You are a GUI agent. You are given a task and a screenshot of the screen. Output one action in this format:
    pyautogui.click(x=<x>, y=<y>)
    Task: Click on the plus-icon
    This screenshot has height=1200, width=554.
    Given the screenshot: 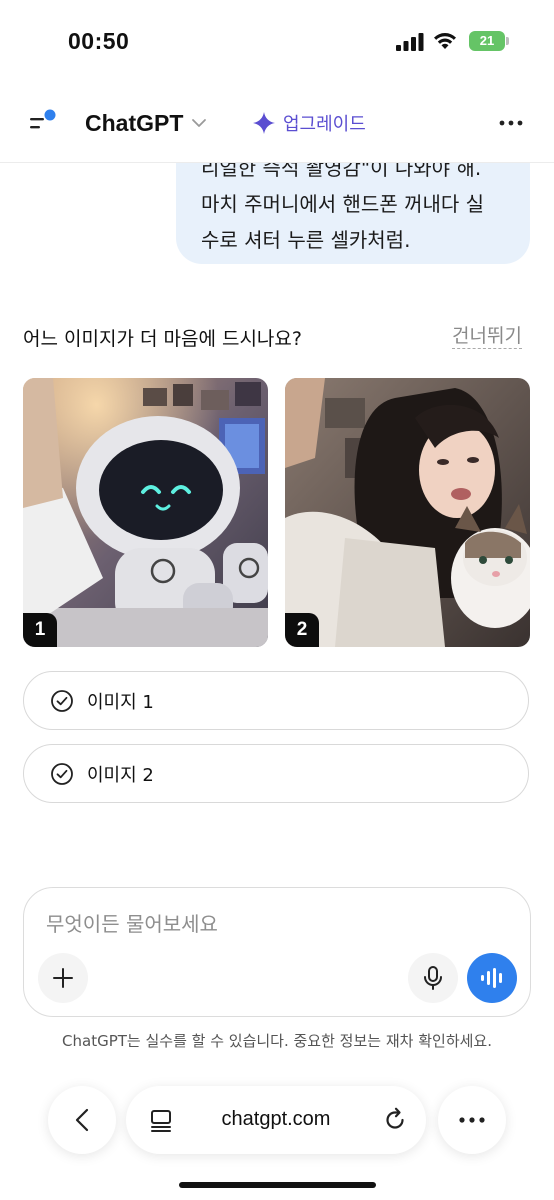 What is the action you would take?
    pyautogui.click(x=63, y=978)
    